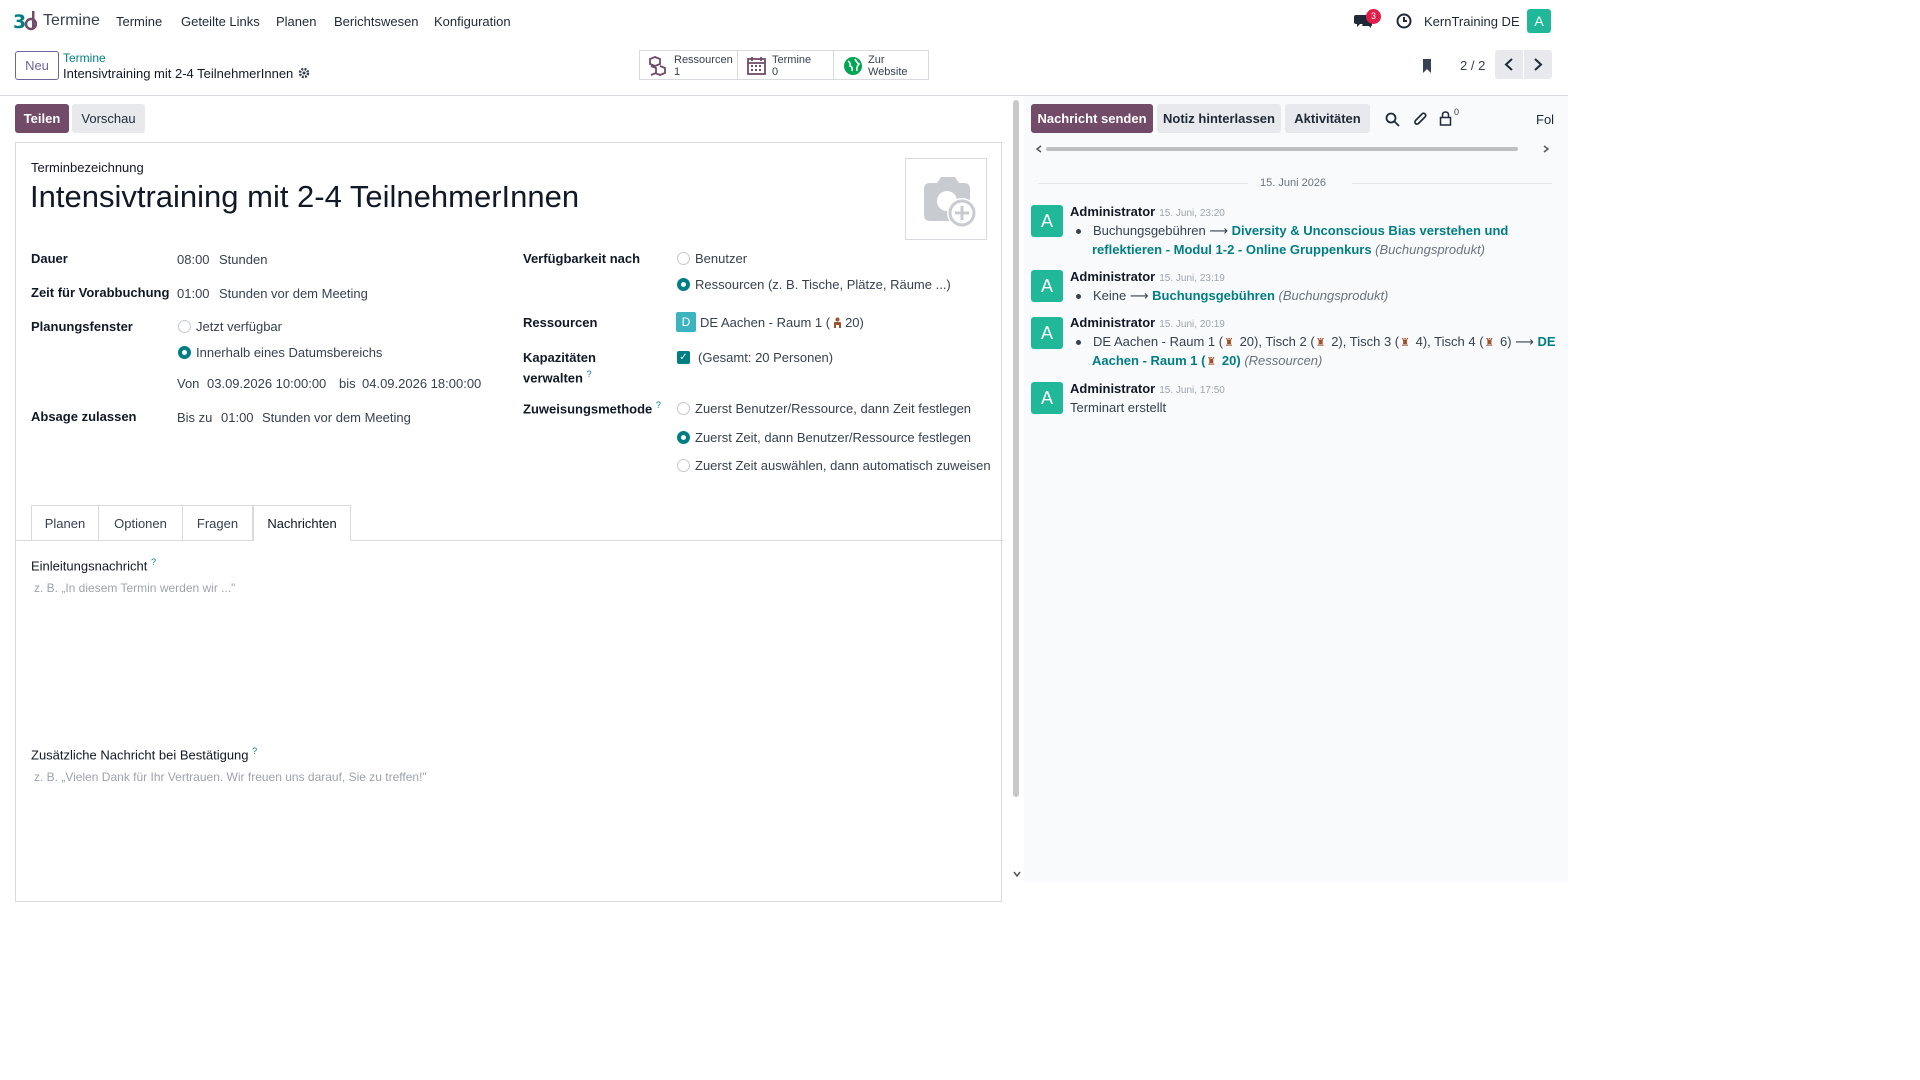 The height and width of the screenshot is (1080, 1920). I want to click on message-author: Administrator 15. Juni, 20:19, so click(1147, 322).